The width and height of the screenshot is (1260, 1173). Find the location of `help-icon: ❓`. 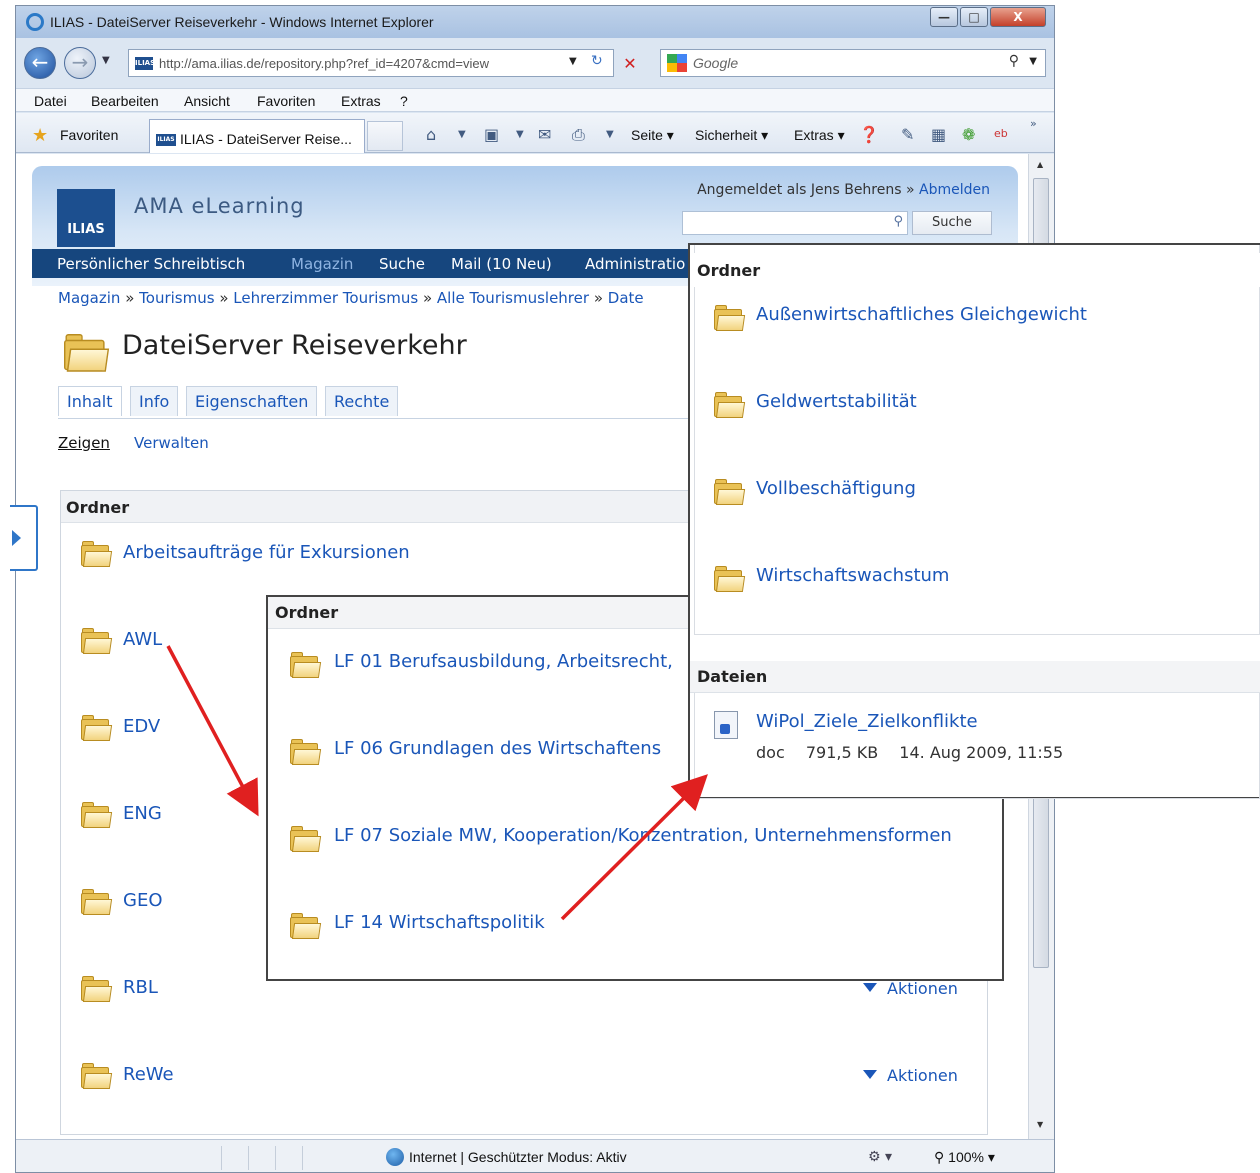

help-icon: ❓ is located at coordinates (869, 134).